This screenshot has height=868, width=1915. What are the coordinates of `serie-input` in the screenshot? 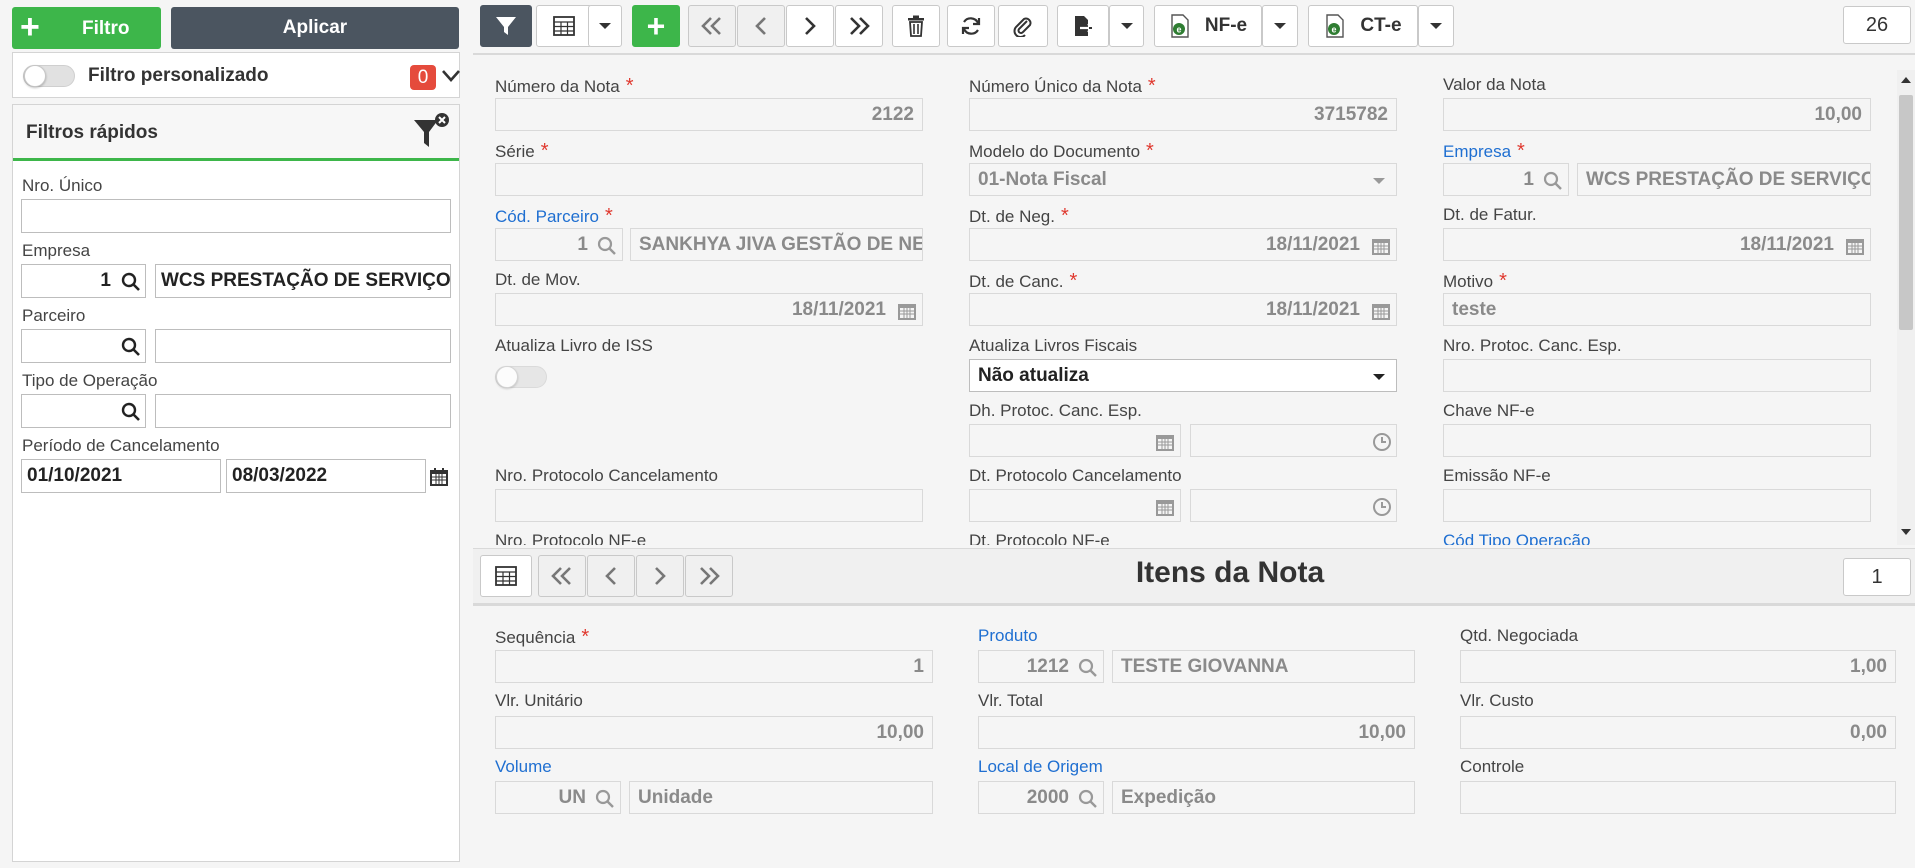 It's located at (709, 179).